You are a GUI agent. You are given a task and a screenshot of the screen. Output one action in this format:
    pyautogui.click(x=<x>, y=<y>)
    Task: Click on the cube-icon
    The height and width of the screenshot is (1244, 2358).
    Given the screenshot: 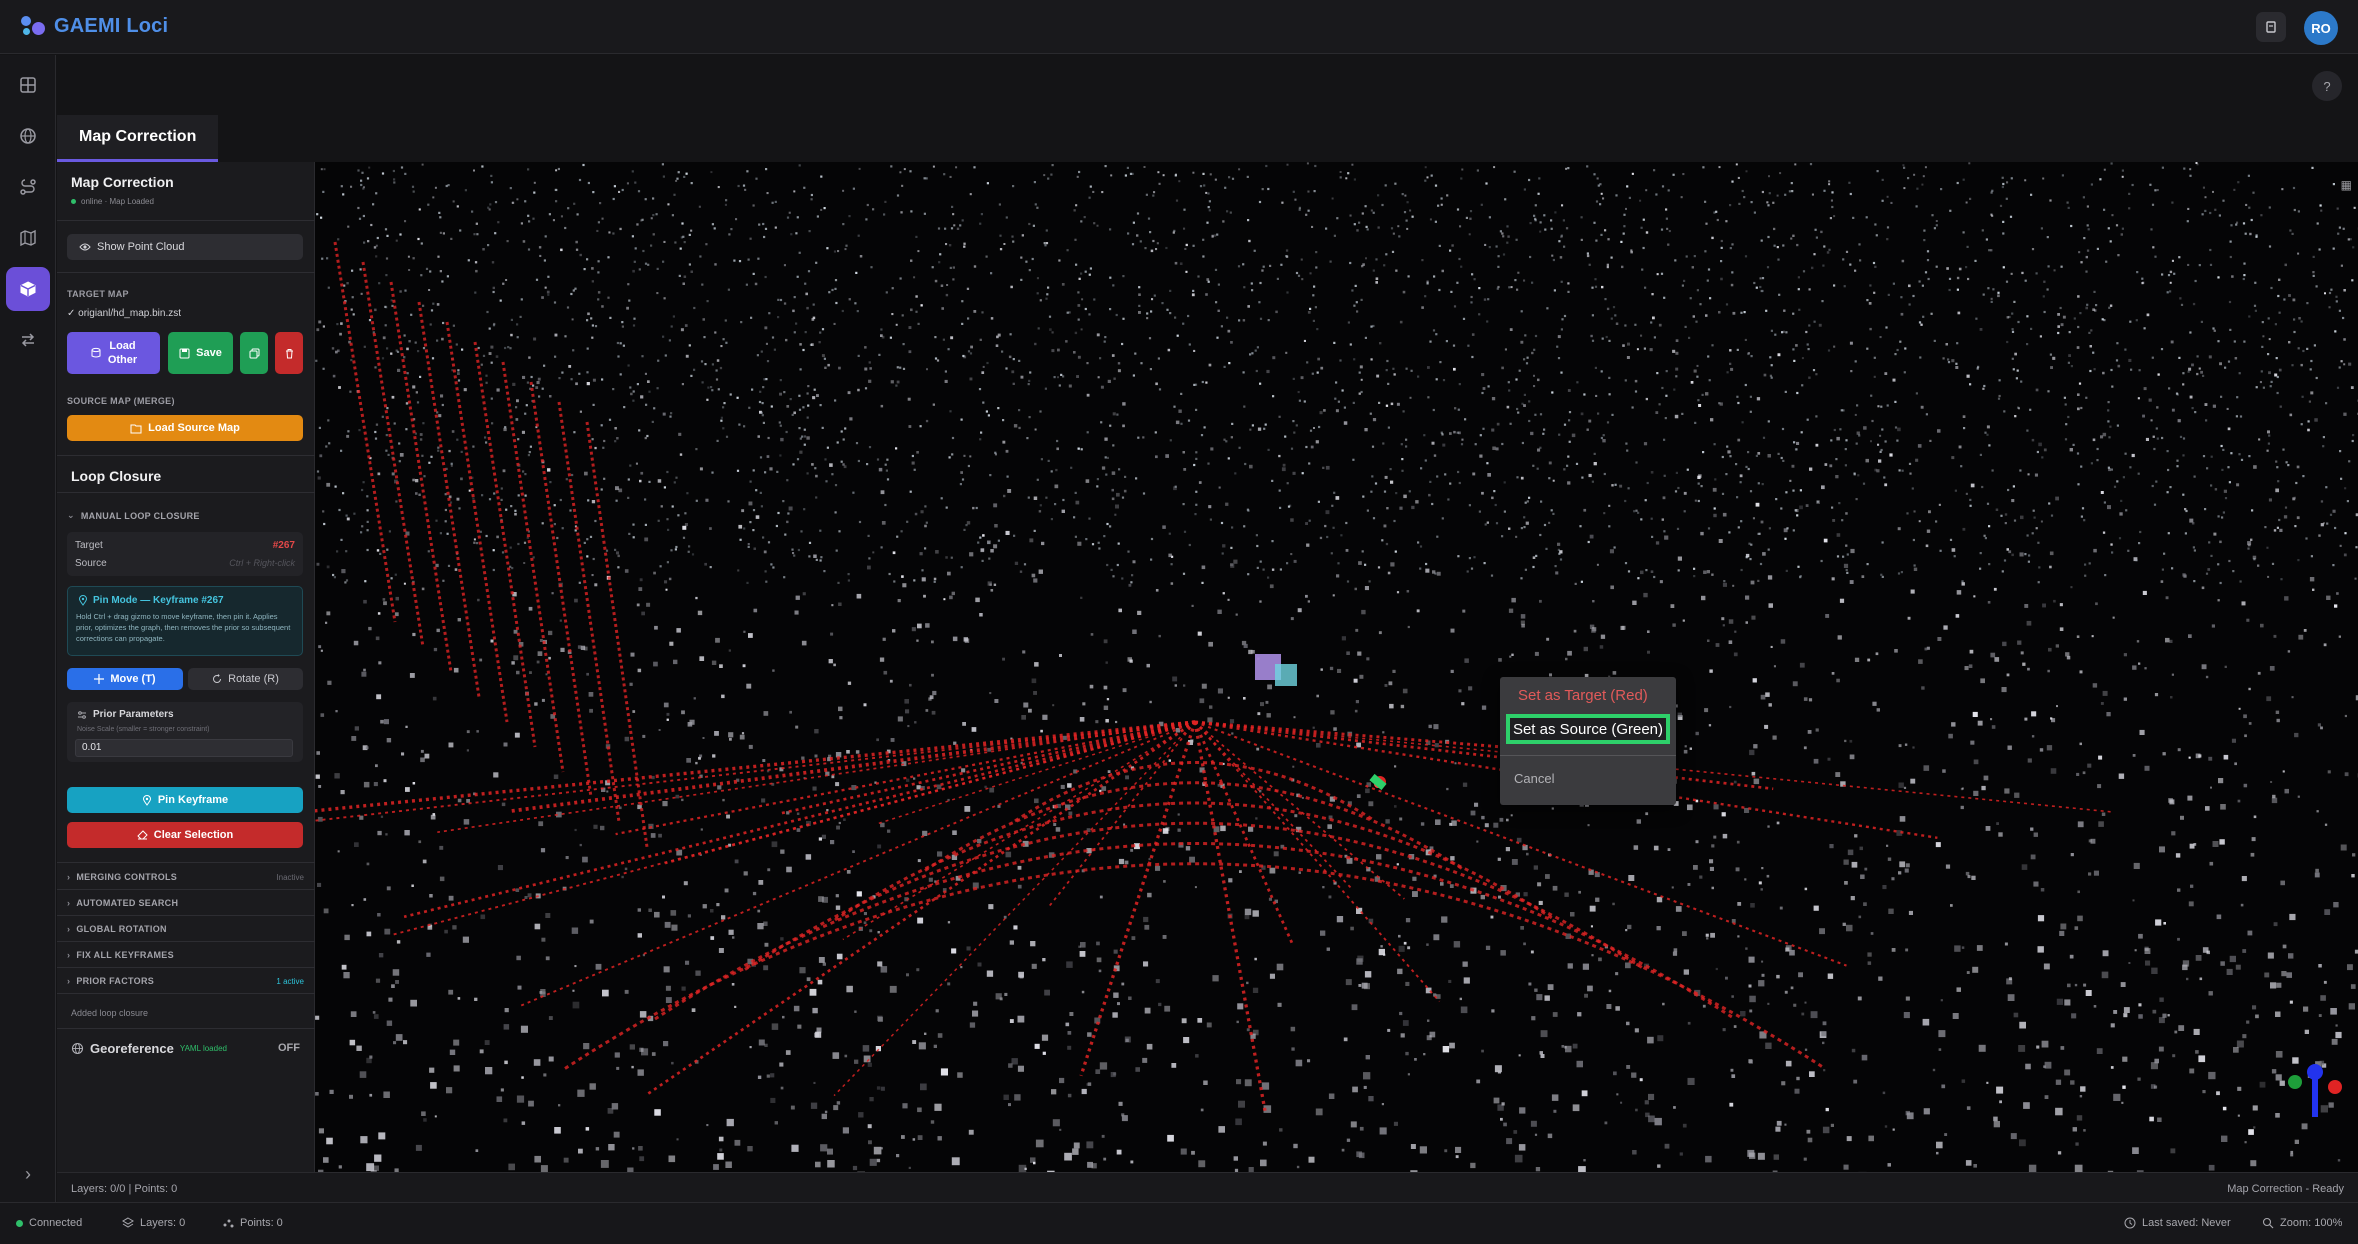 What is the action you would take?
    pyautogui.click(x=28, y=289)
    